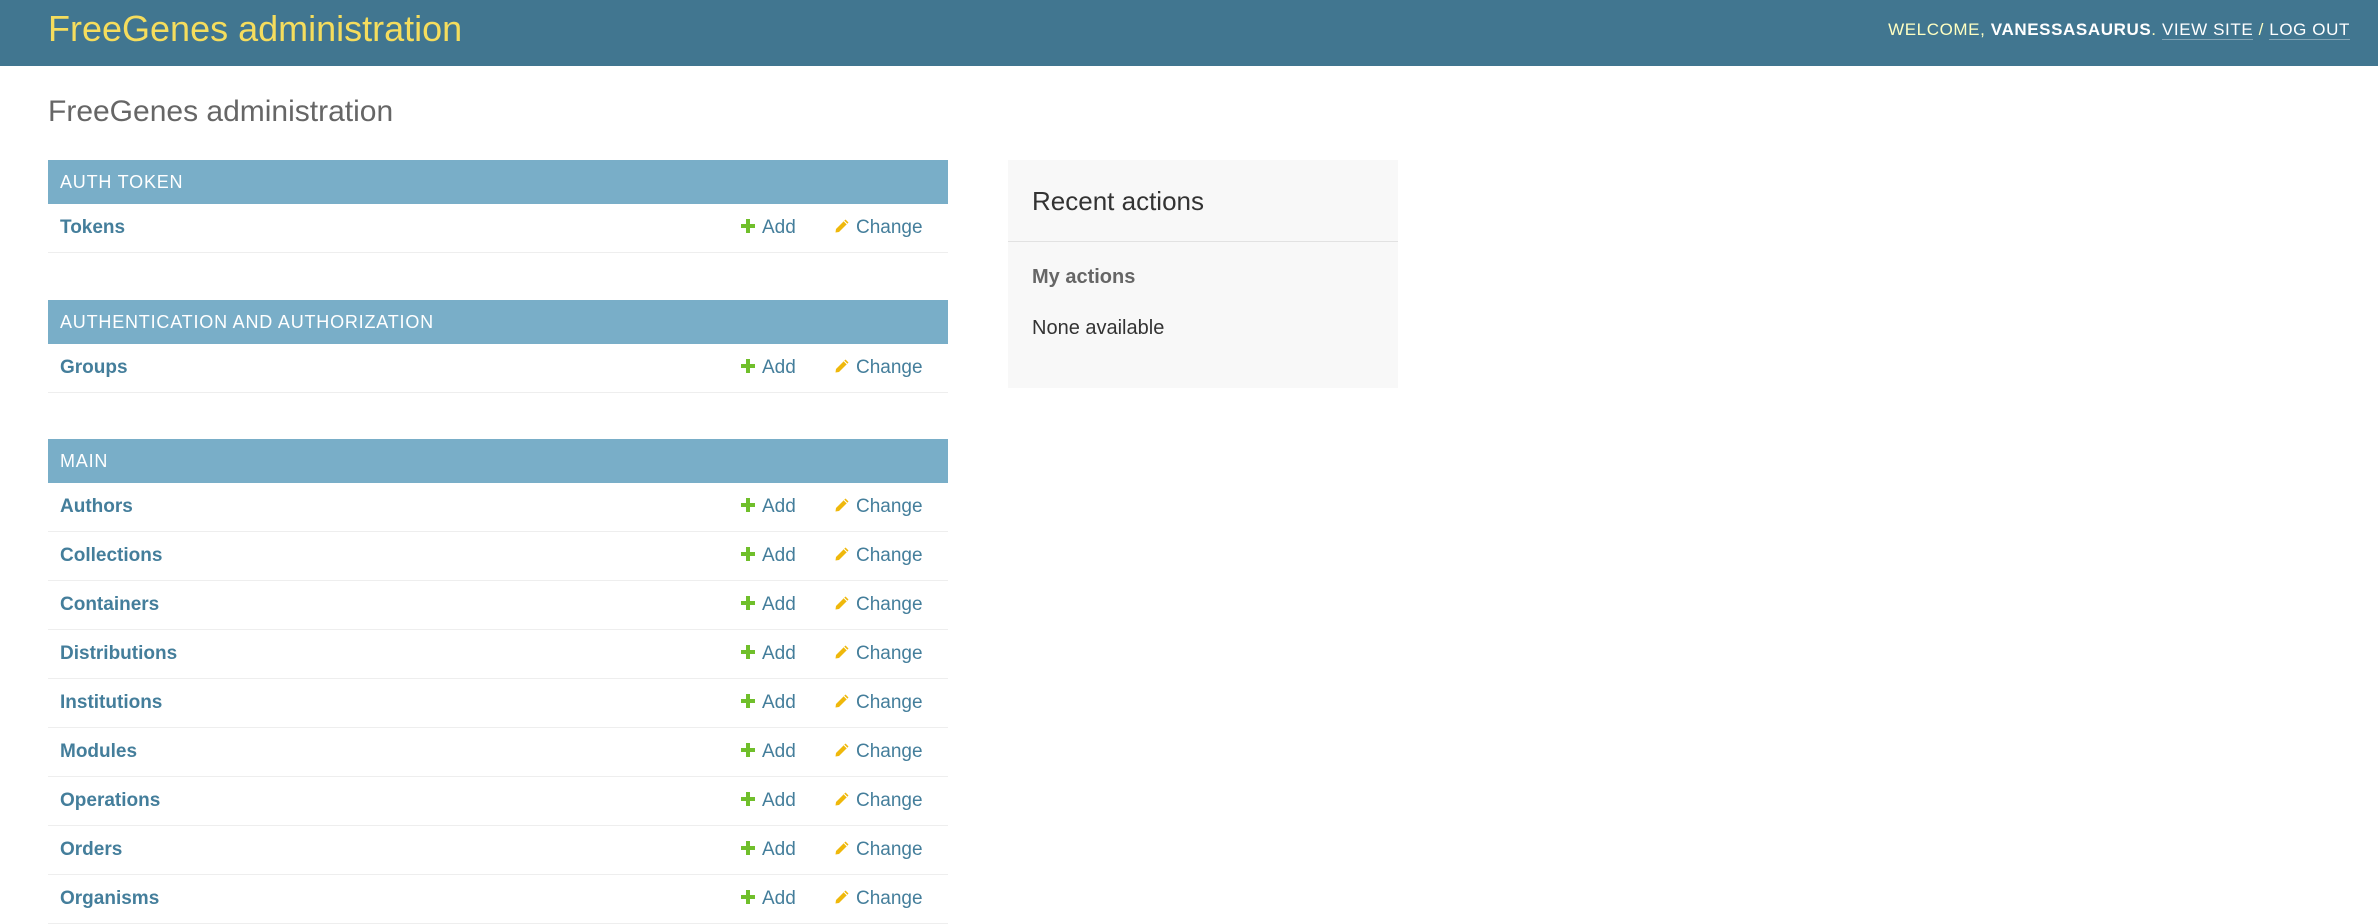 This screenshot has height=924, width=2378. What do you see at coordinates (498, 461) in the screenshot?
I see `module-caption: Main` at bounding box center [498, 461].